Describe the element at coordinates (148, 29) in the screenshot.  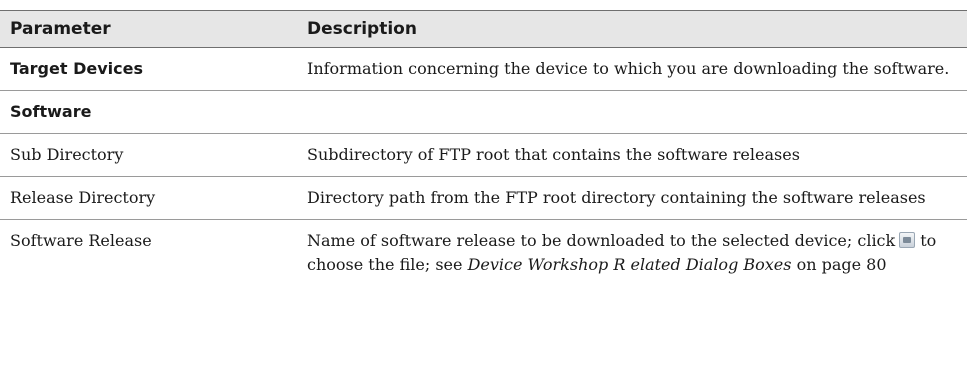
I see `parameter-column-header: Parameter` at that location.